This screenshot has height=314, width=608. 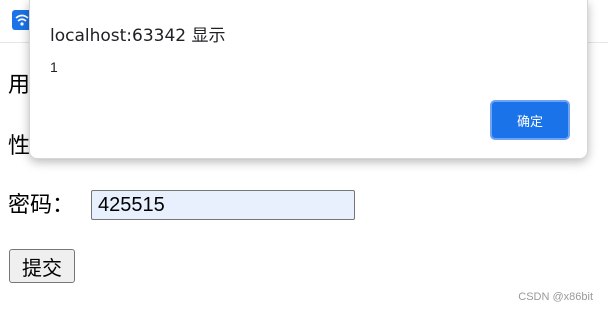 What do you see at coordinates (223, 205) in the screenshot?
I see `password-input` at bounding box center [223, 205].